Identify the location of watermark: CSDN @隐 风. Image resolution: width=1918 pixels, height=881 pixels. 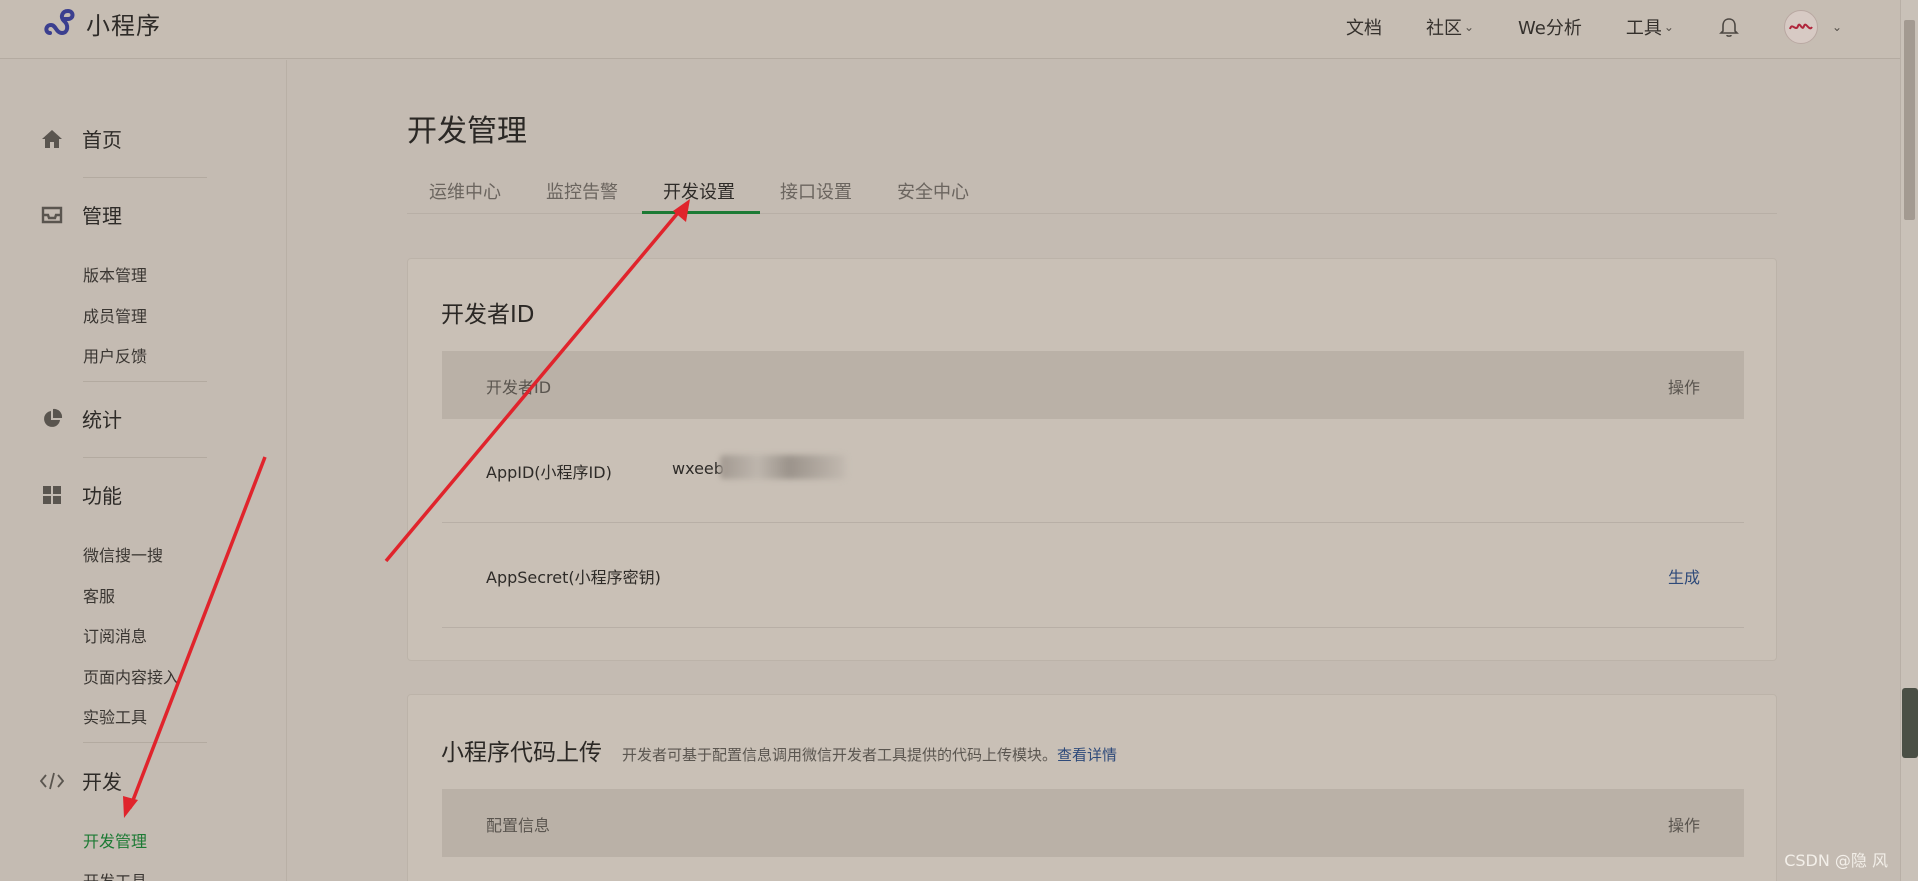
(1836, 860).